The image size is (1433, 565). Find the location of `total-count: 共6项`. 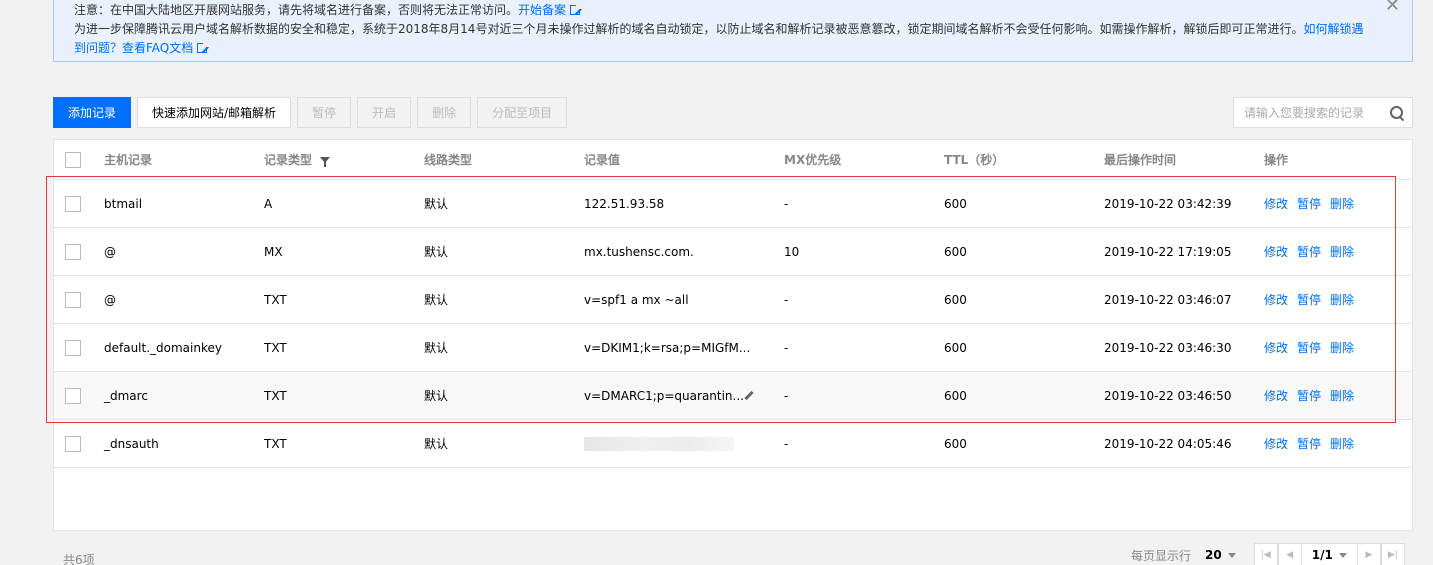

total-count: 共6项 is located at coordinates (79, 559).